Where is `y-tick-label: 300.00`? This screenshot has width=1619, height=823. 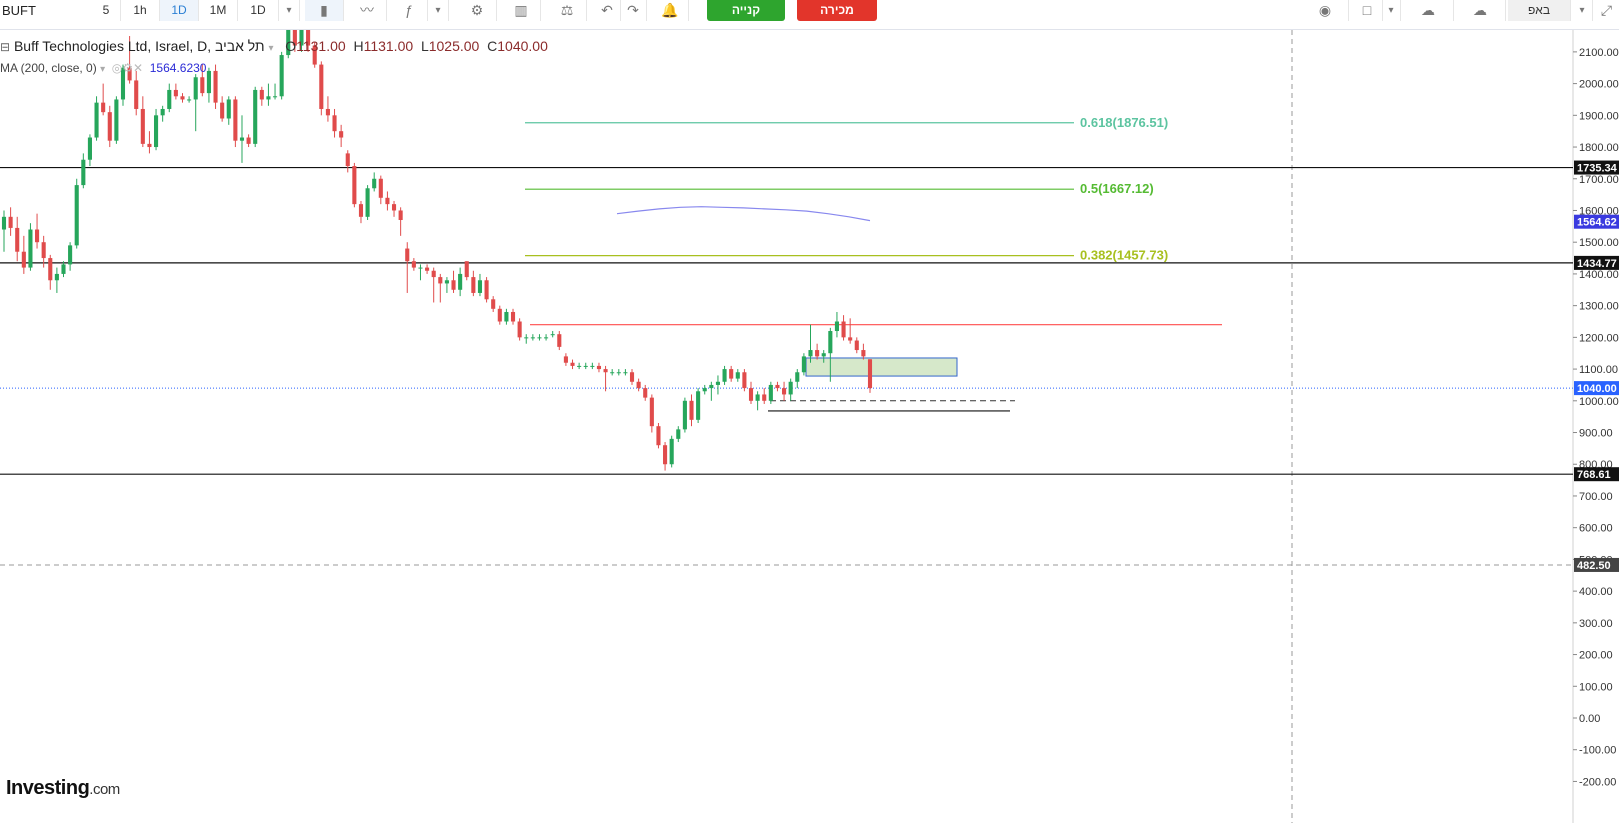 y-tick-label: 300.00 is located at coordinates (1596, 624).